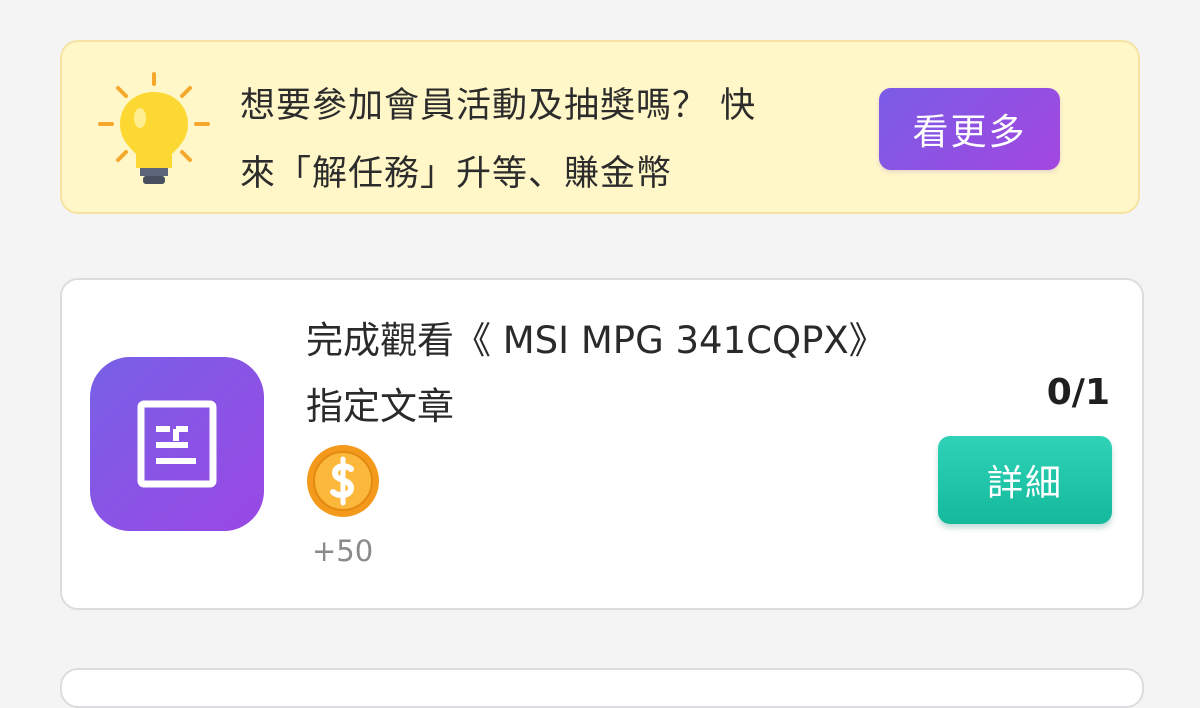 The image size is (1200, 708). I want to click on promo-line-2: 來「解任務」升等、賺金幣, so click(456, 174).